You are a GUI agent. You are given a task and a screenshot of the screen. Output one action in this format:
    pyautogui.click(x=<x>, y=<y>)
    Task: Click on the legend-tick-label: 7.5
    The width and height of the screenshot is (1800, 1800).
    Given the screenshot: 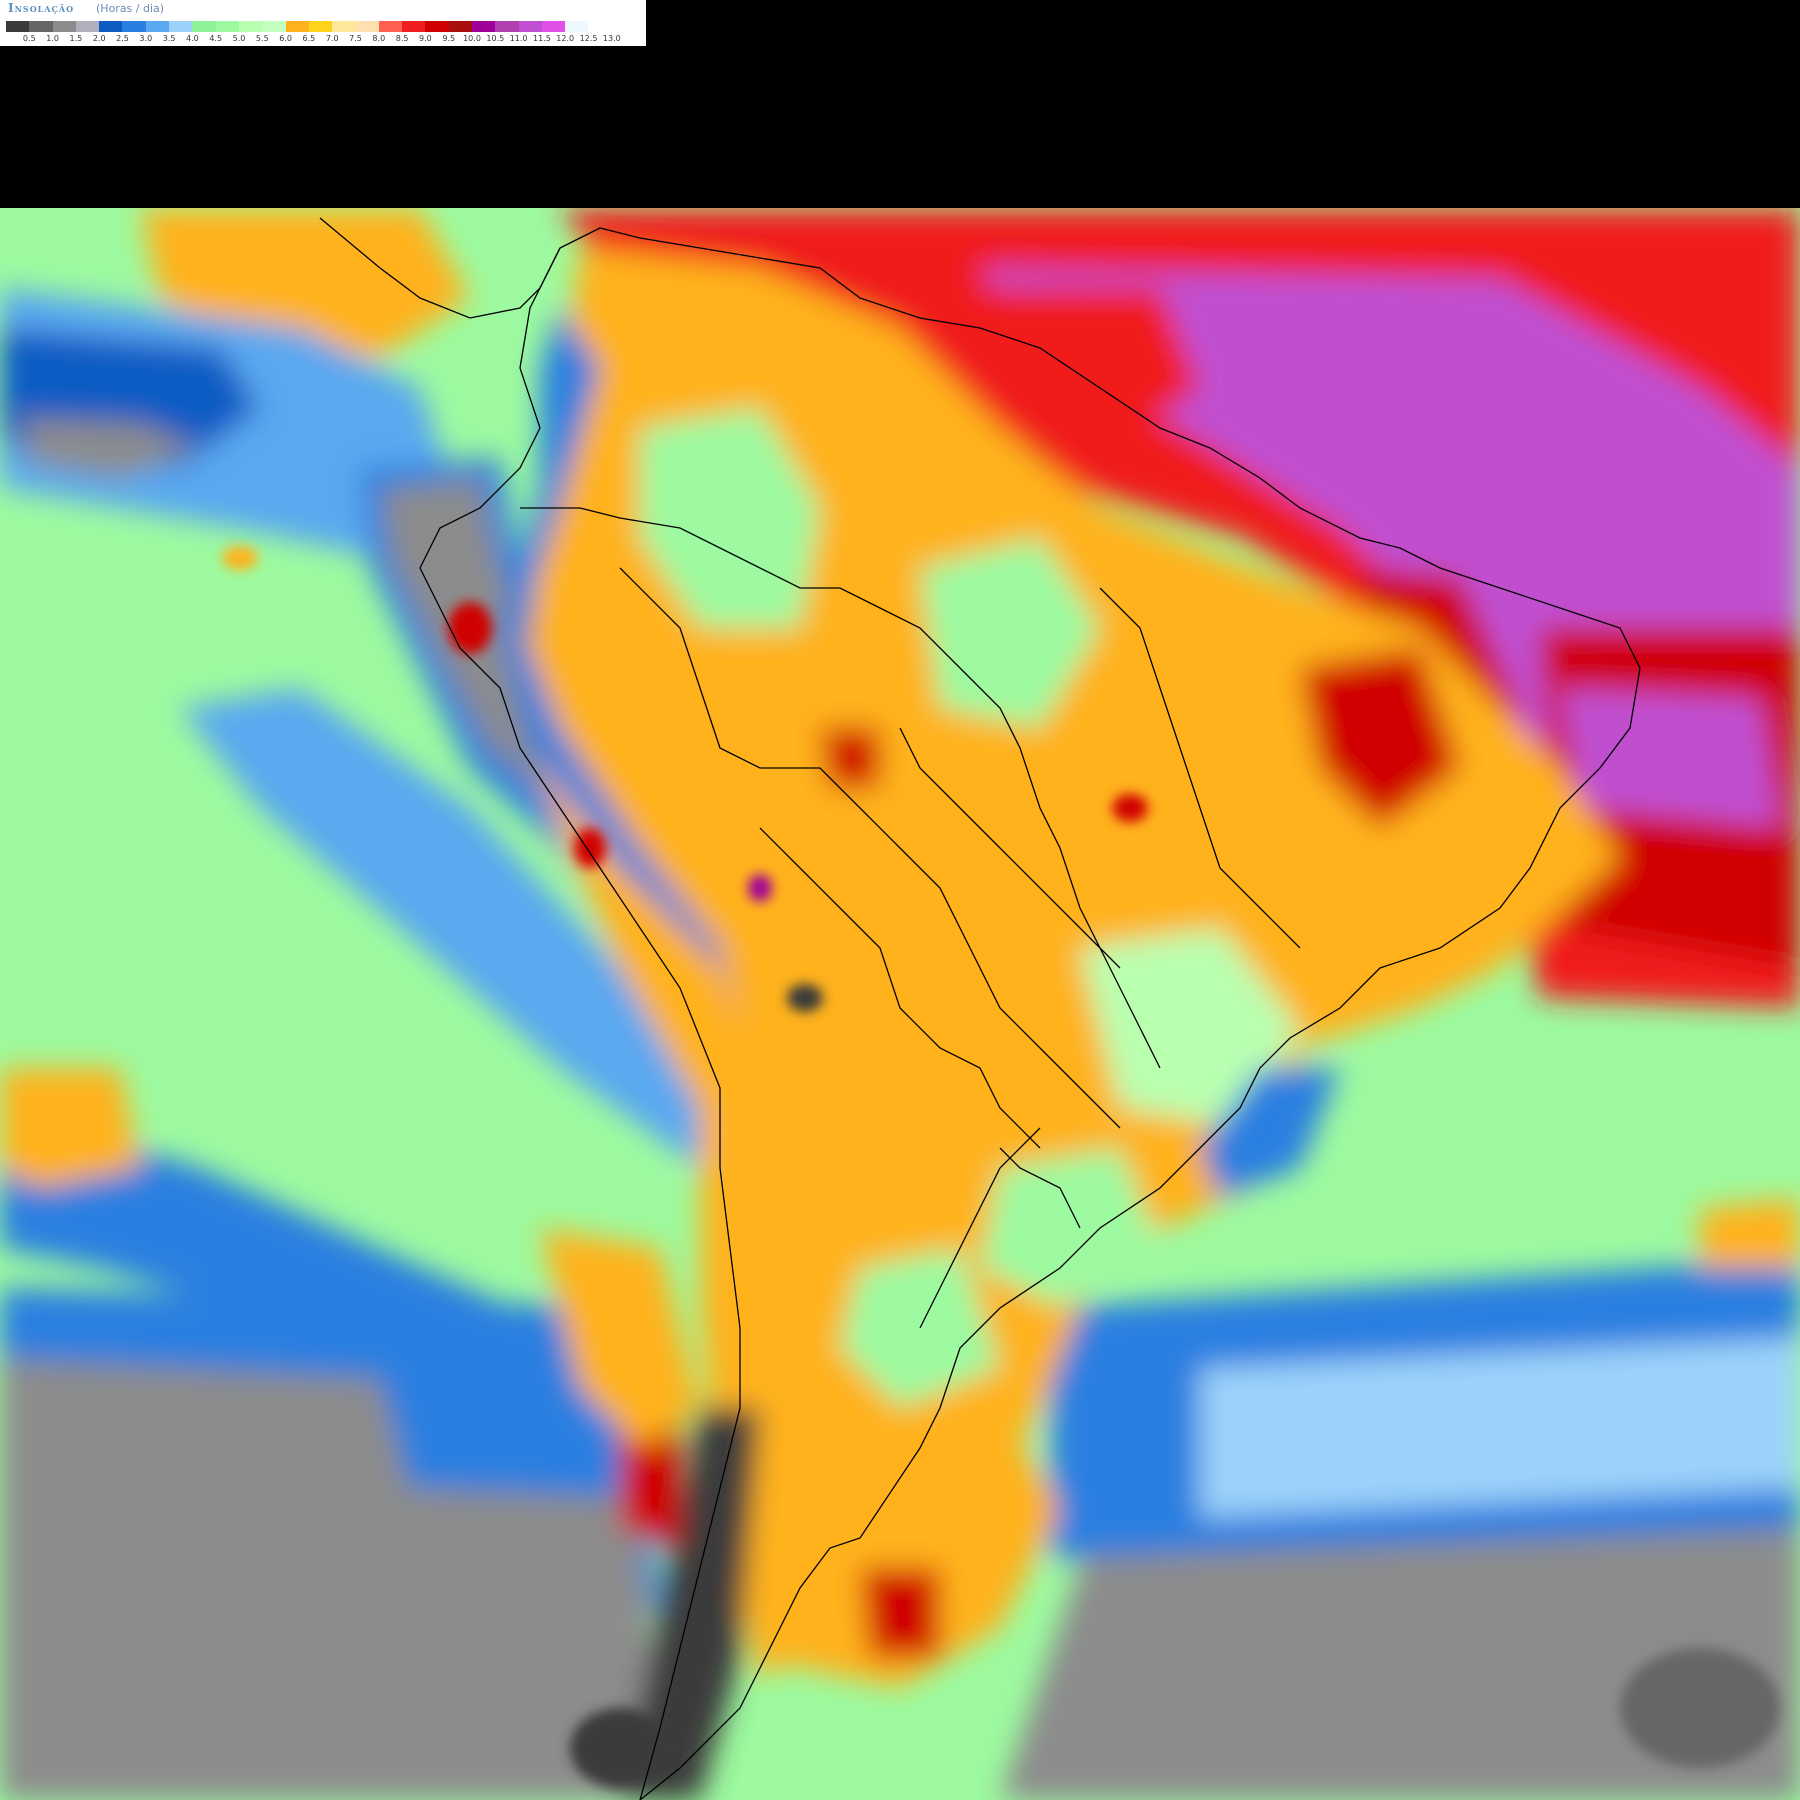 What is the action you would take?
    pyautogui.click(x=355, y=38)
    